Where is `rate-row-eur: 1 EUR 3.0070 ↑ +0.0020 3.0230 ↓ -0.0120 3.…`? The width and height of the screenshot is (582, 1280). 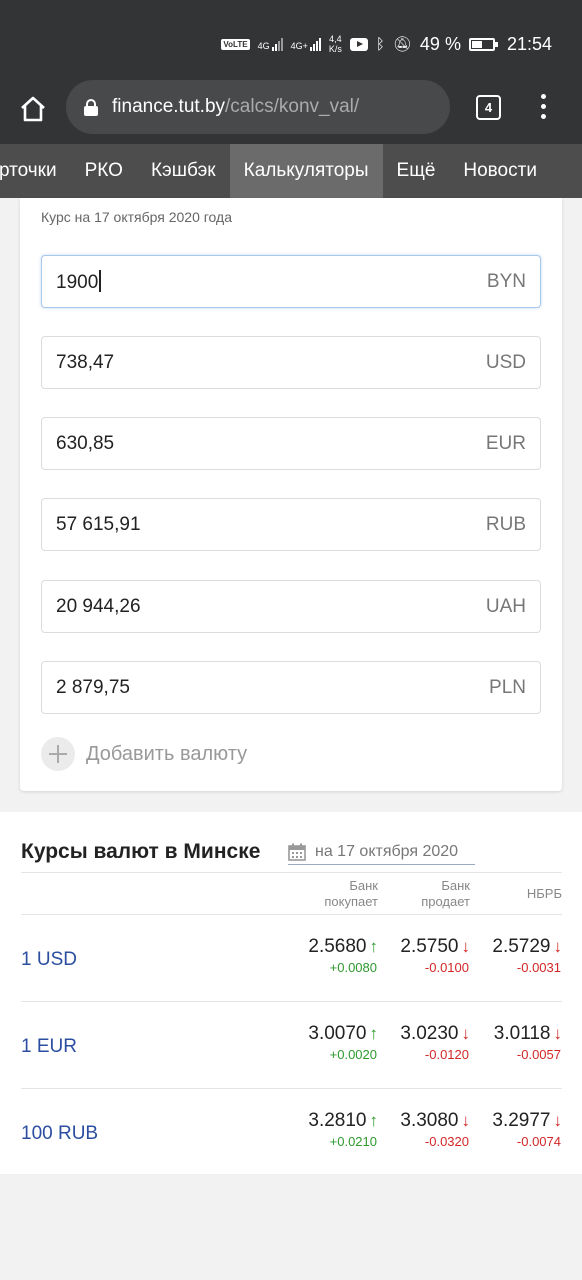
rate-row-eur: 1 EUR 3.0070 ↑ +0.0020 3.0230 ↓ -0.0120 3.… is located at coordinates (291, 1045).